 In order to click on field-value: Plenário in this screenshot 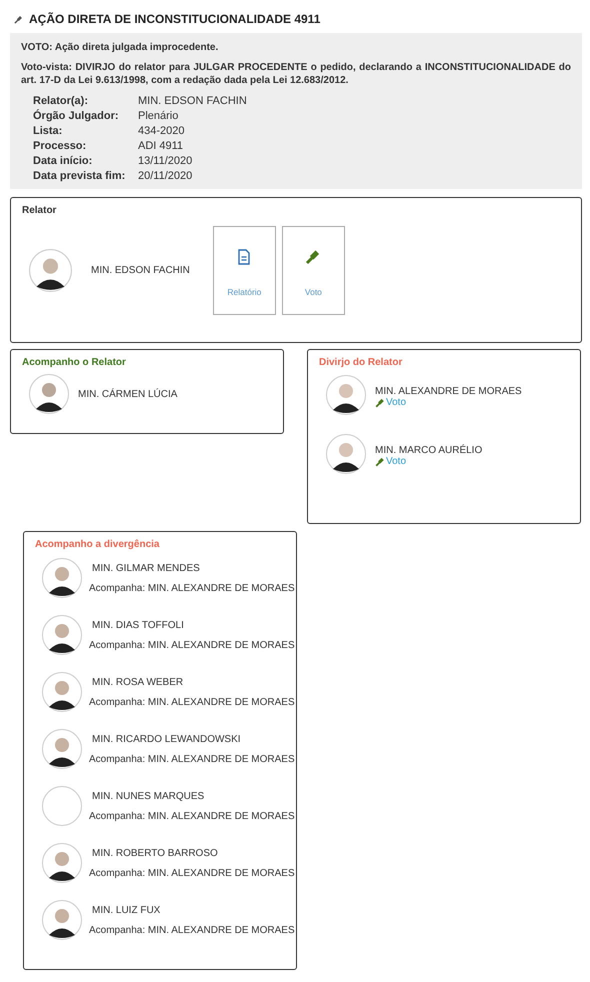, I will do `click(159, 116)`.